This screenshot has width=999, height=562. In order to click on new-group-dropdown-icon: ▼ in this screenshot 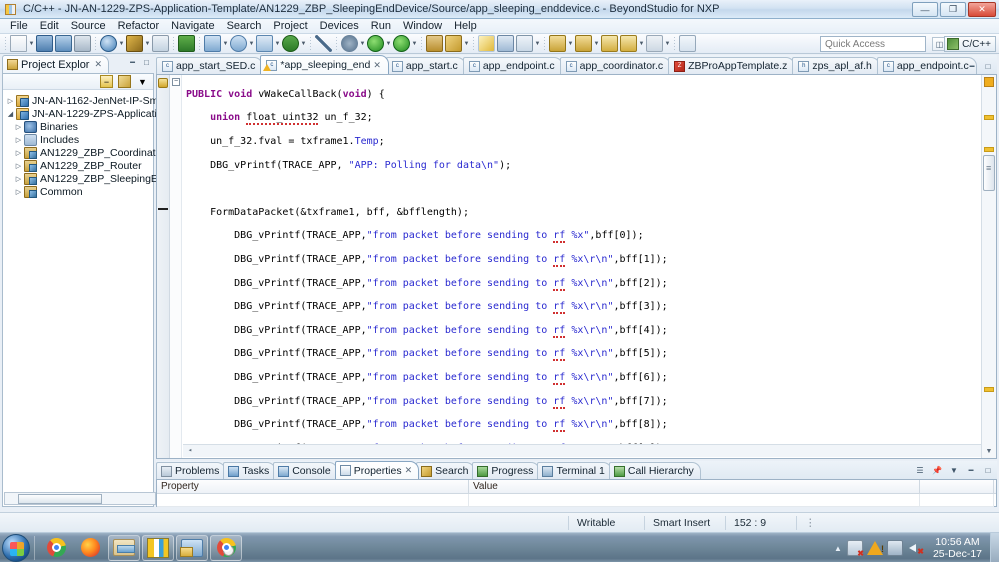, I will do `click(303, 43)`.